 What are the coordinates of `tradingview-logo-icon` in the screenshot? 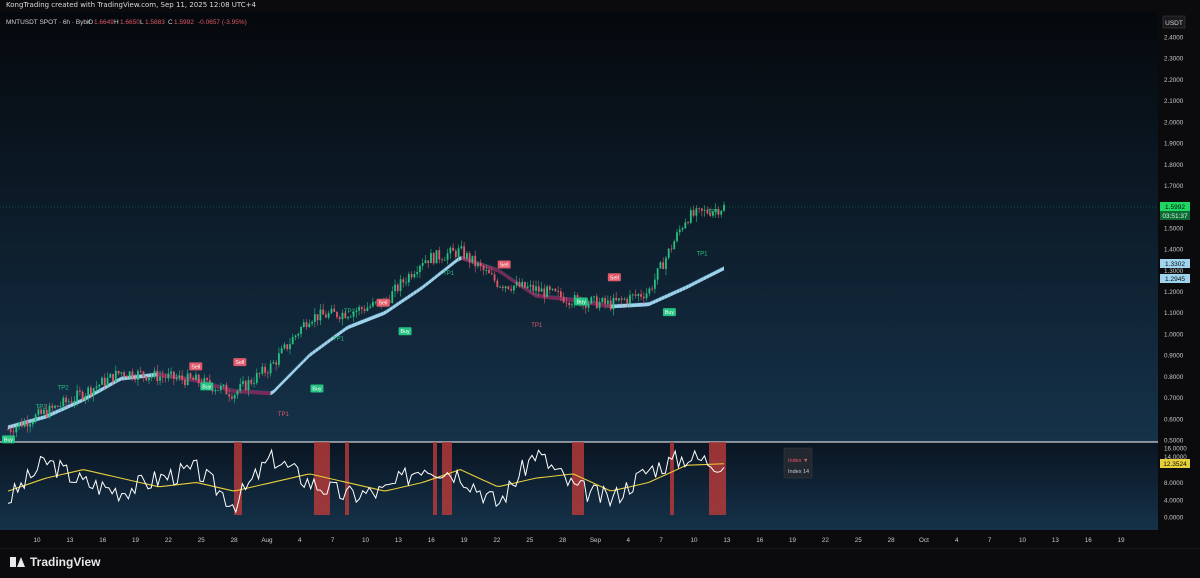 It's located at (17, 562).